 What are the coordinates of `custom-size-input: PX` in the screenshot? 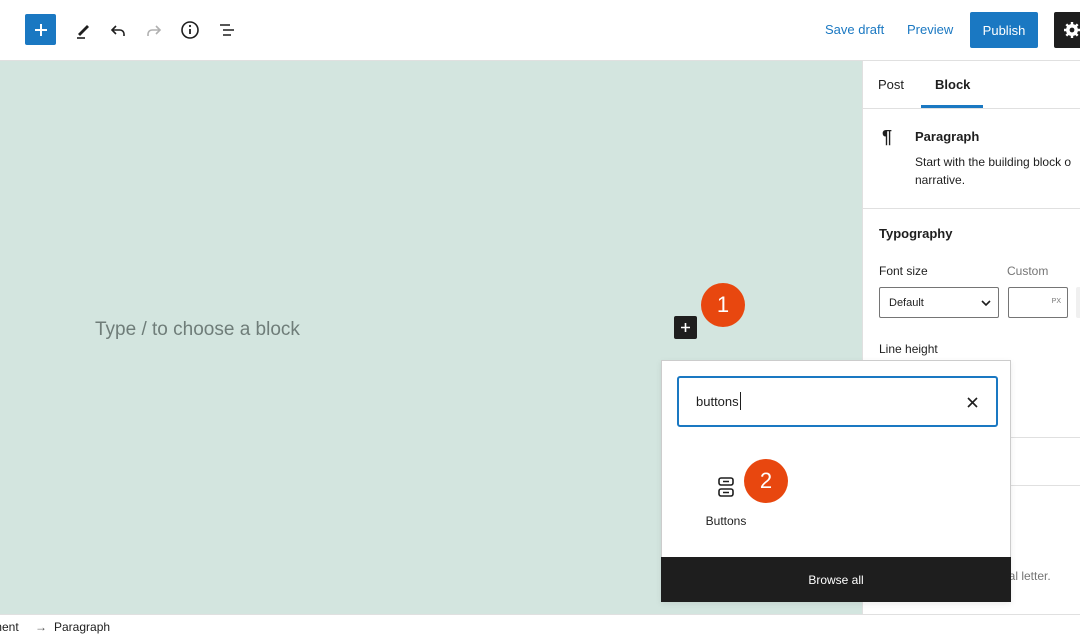 It's located at (1038, 302).